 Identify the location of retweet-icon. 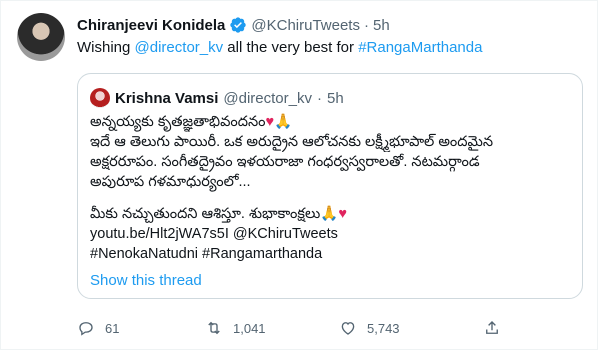
(214, 328).